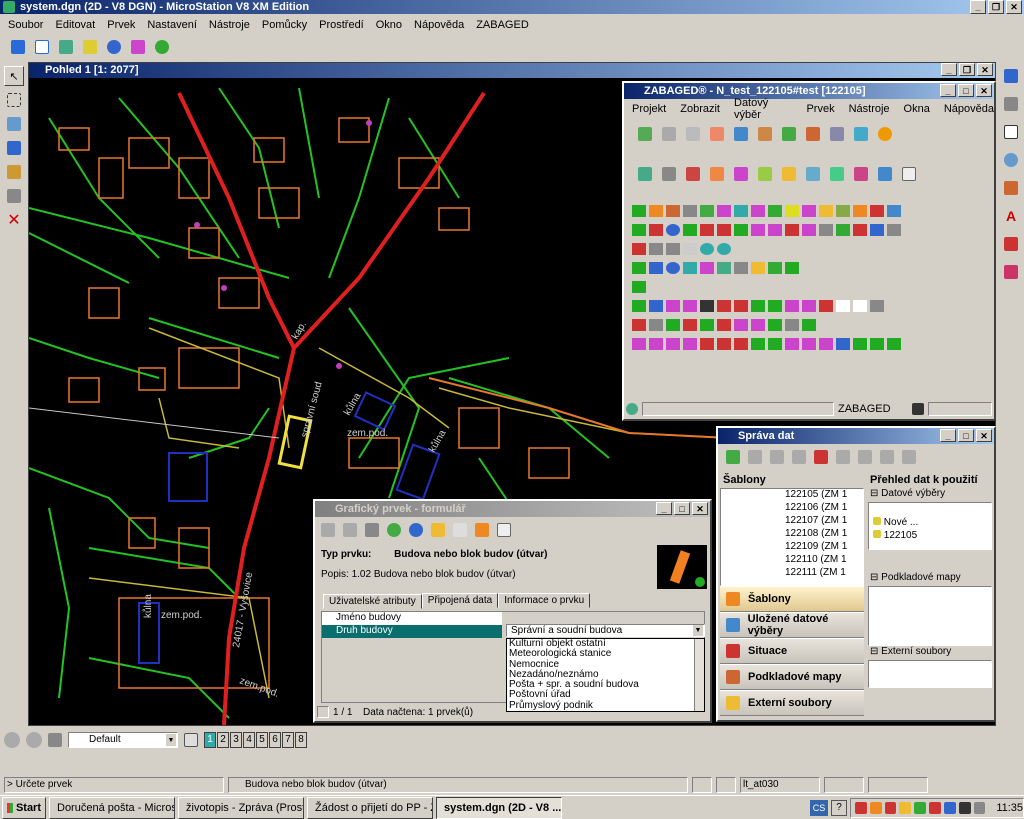 This screenshot has width=1024, height=819. What do you see at coordinates (114, 47) in the screenshot?
I see `info-icon` at bounding box center [114, 47].